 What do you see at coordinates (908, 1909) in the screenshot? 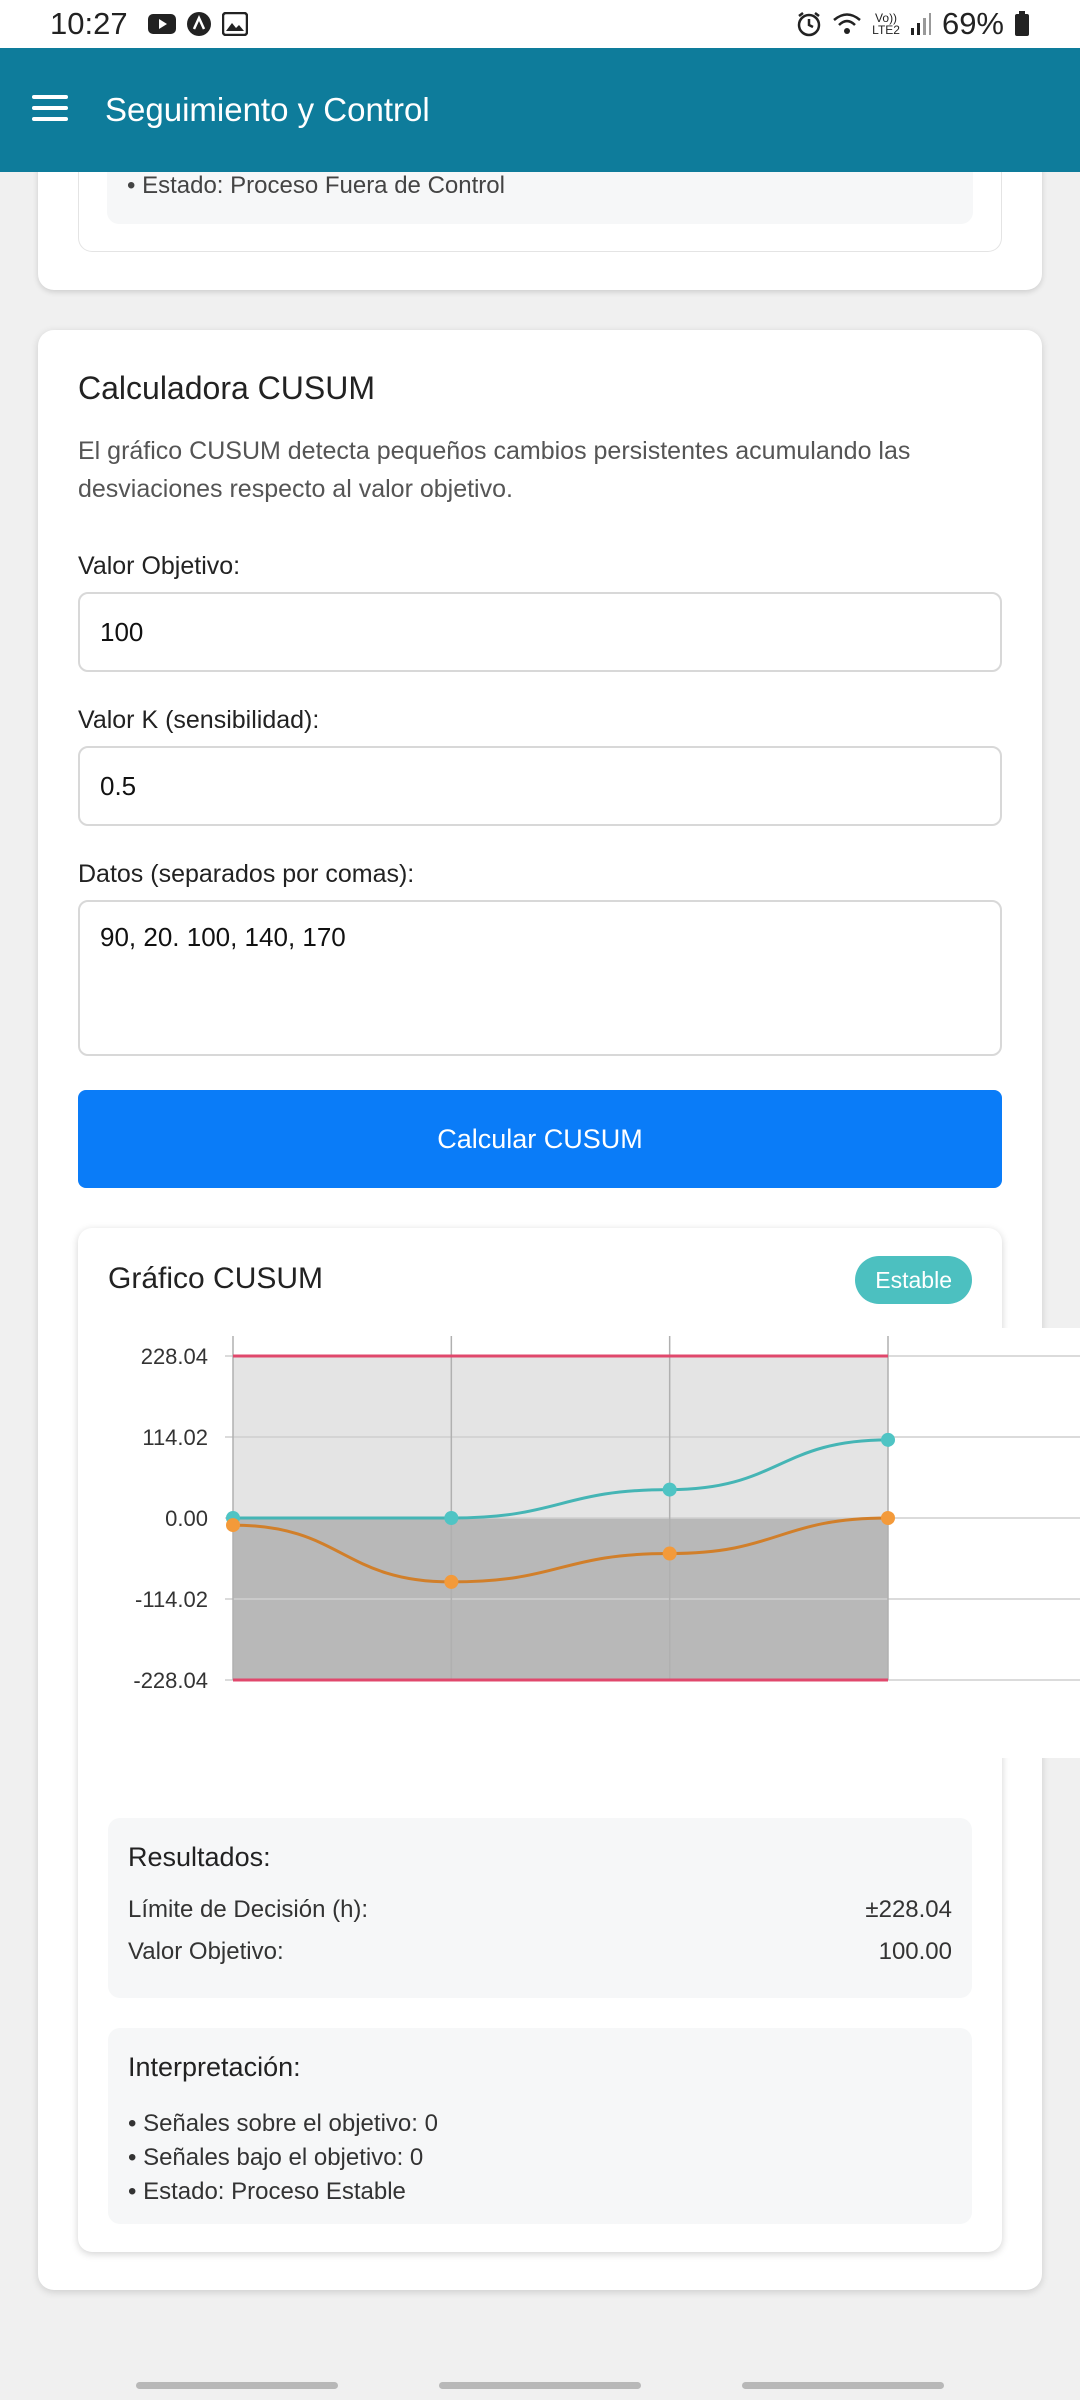
I see `result-value: ±228.04` at bounding box center [908, 1909].